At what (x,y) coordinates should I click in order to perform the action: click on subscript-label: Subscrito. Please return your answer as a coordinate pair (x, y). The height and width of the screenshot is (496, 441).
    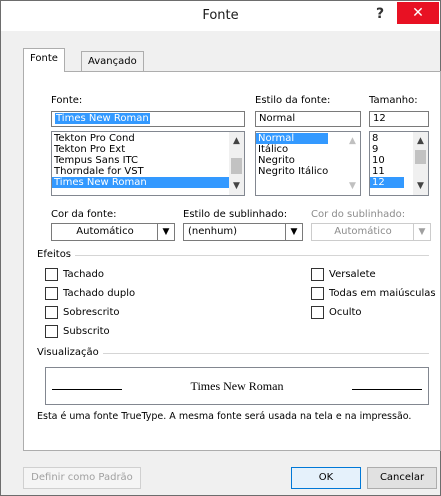
    Looking at the image, I should click on (86, 331).